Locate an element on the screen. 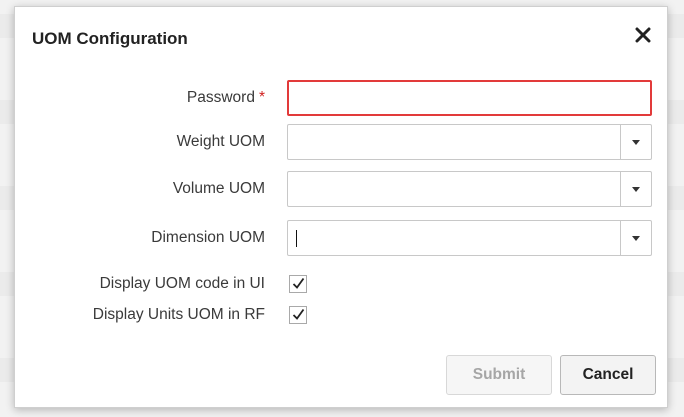 The height and width of the screenshot is (417, 684). dimension-uom-label: Dimension UOM is located at coordinates (208, 237).